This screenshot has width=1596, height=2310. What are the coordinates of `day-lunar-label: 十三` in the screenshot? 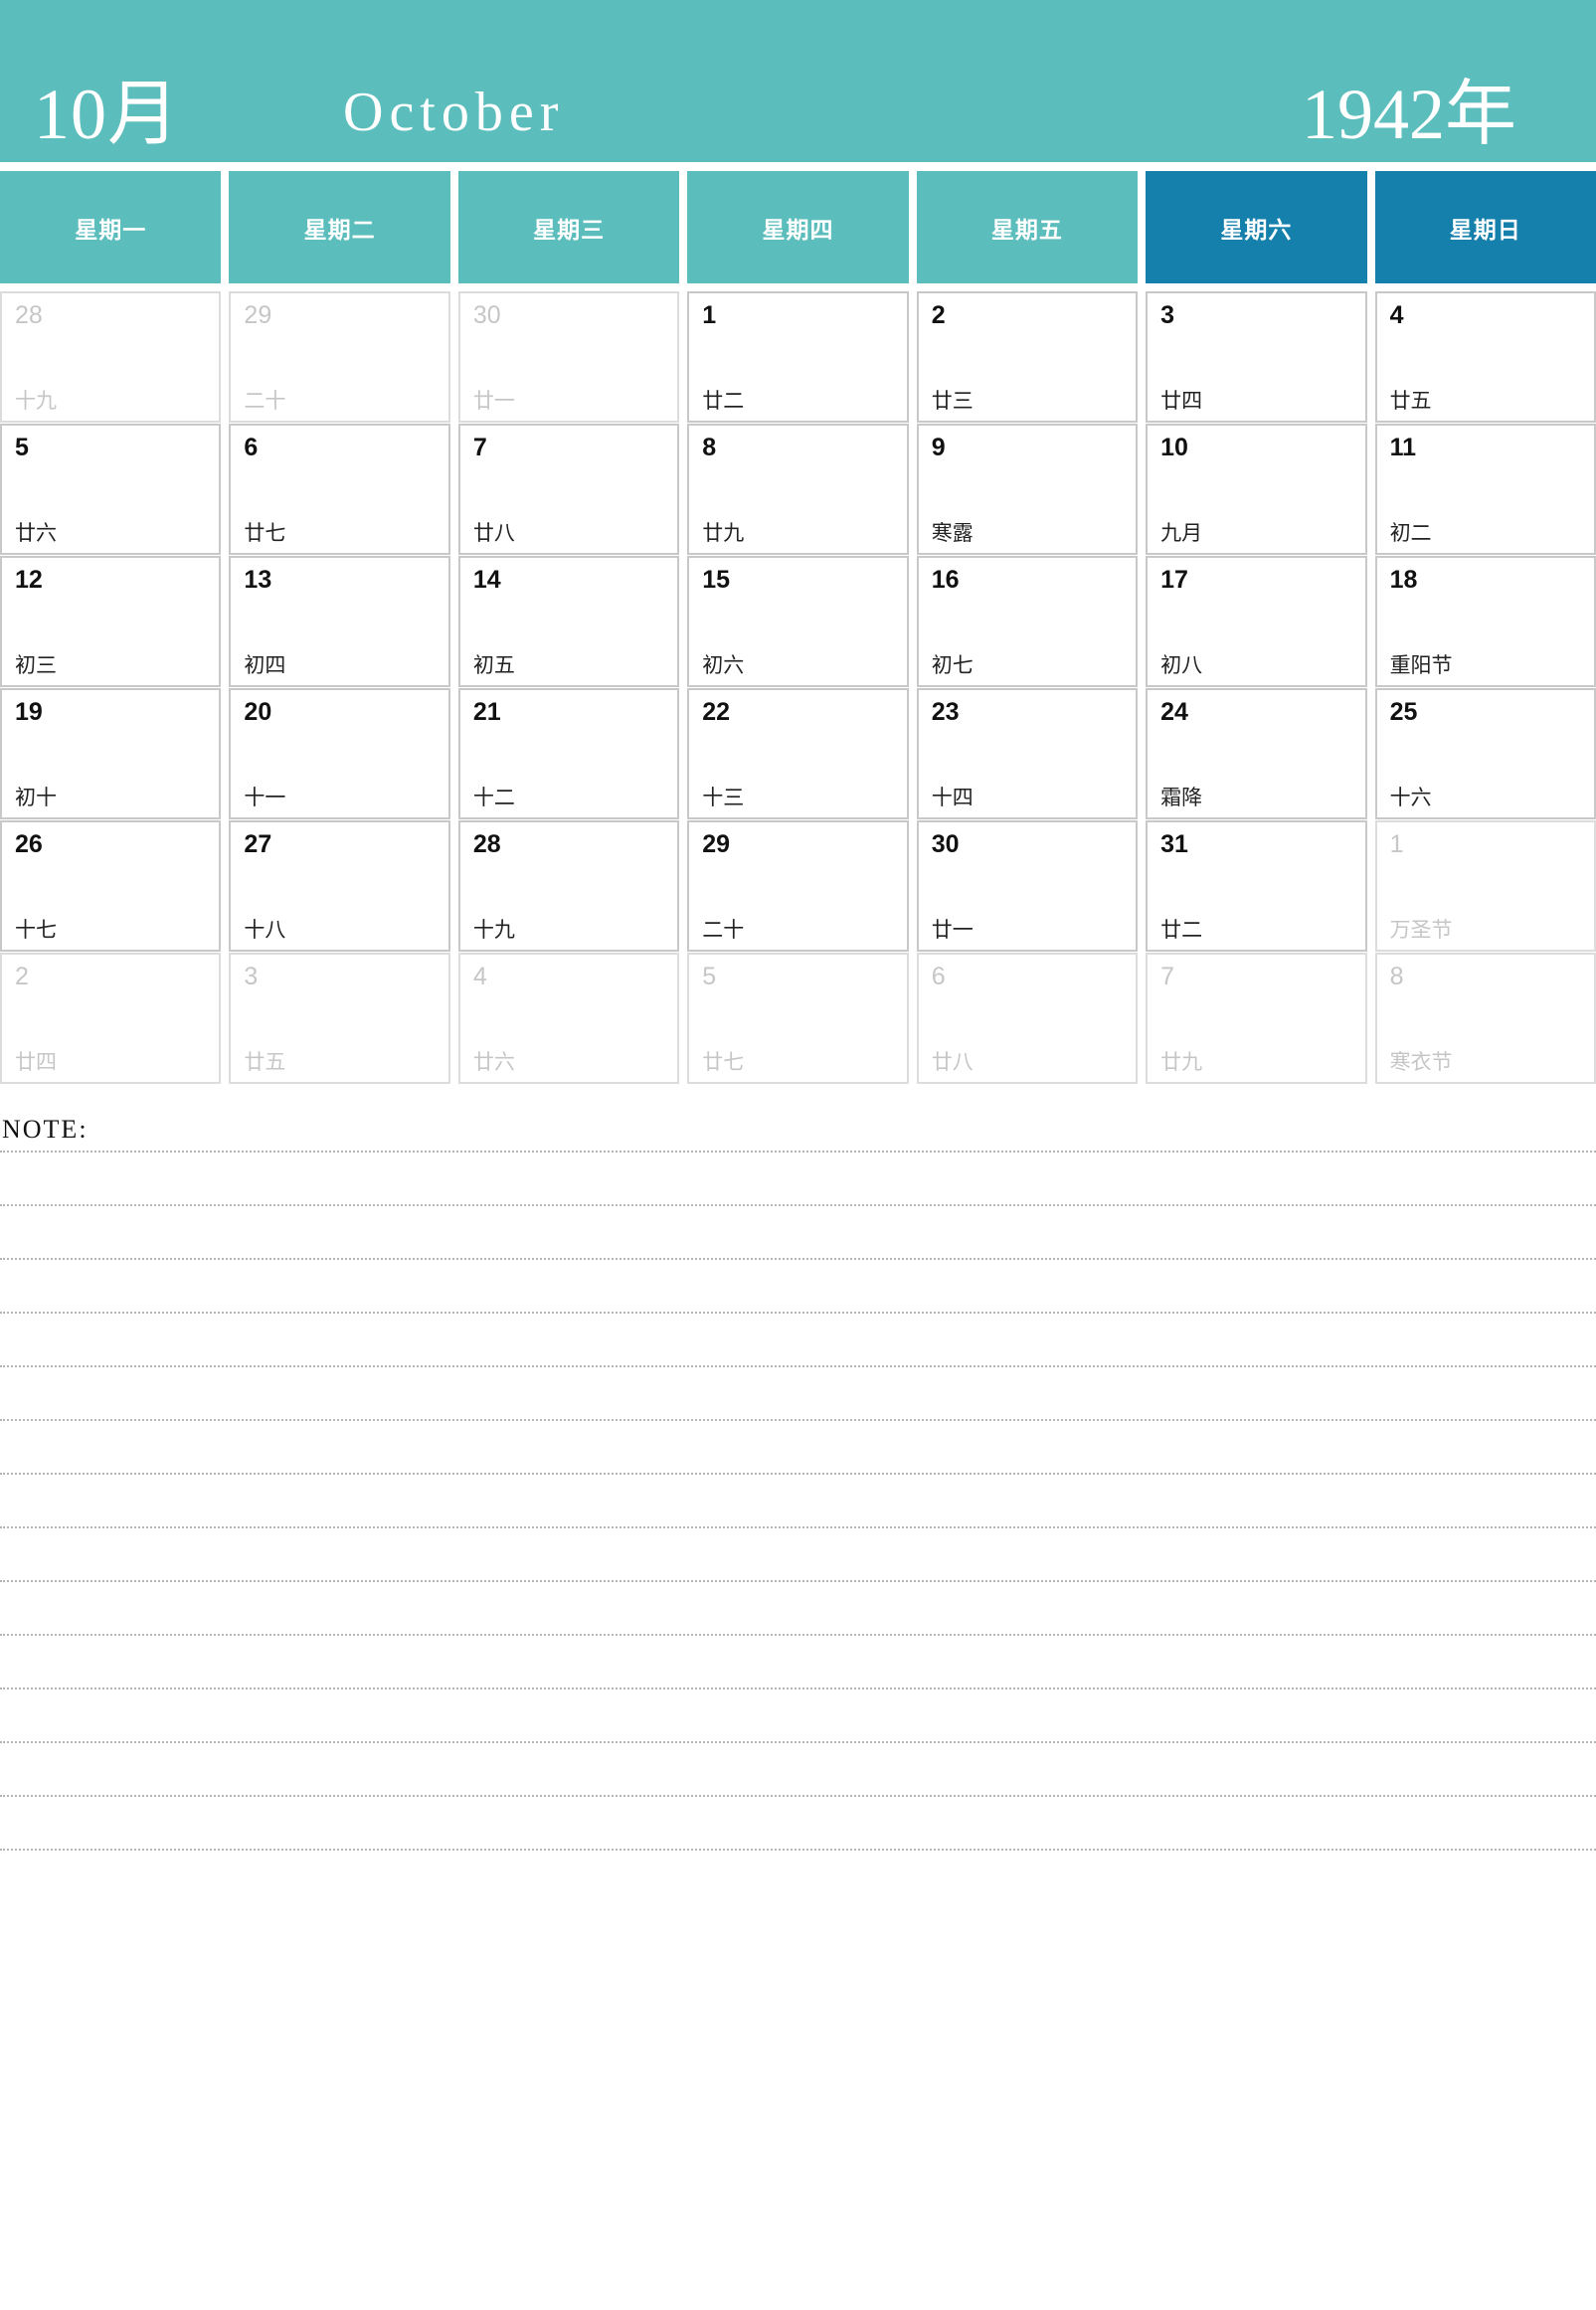 It's located at (724, 798).